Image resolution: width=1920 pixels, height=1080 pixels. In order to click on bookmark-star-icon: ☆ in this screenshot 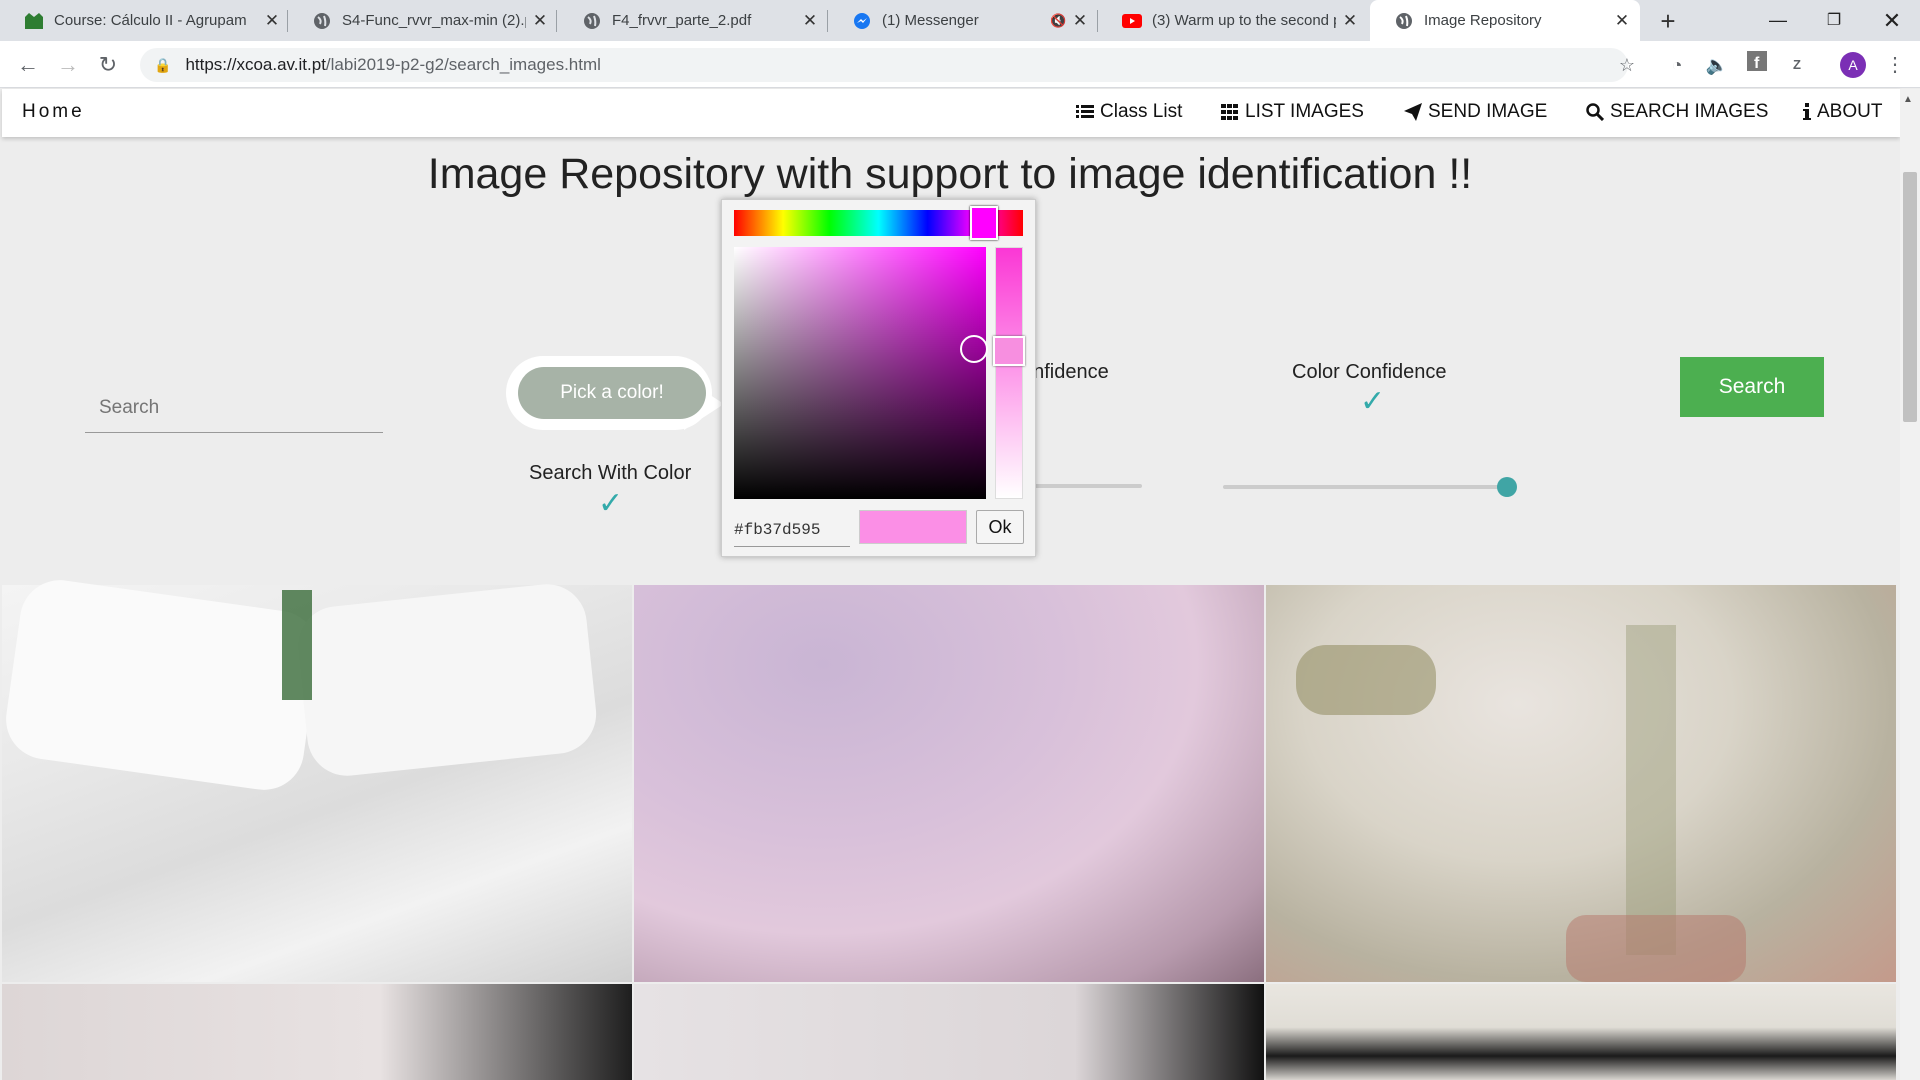, I will do `click(1627, 65)`.